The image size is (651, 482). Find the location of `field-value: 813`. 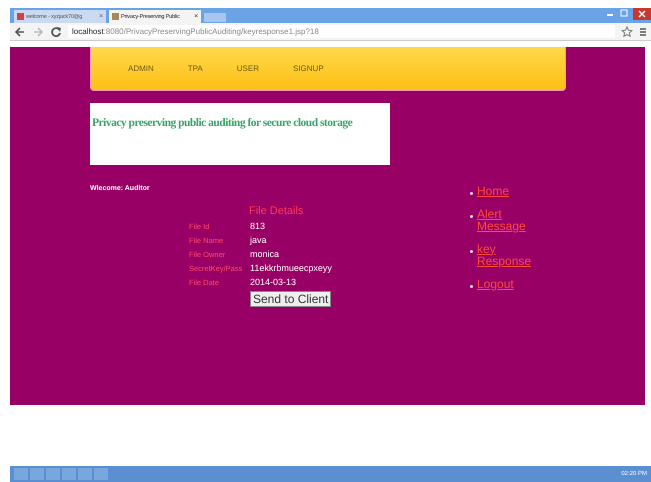

field-value: 813 is located at coordinates (258, 226).